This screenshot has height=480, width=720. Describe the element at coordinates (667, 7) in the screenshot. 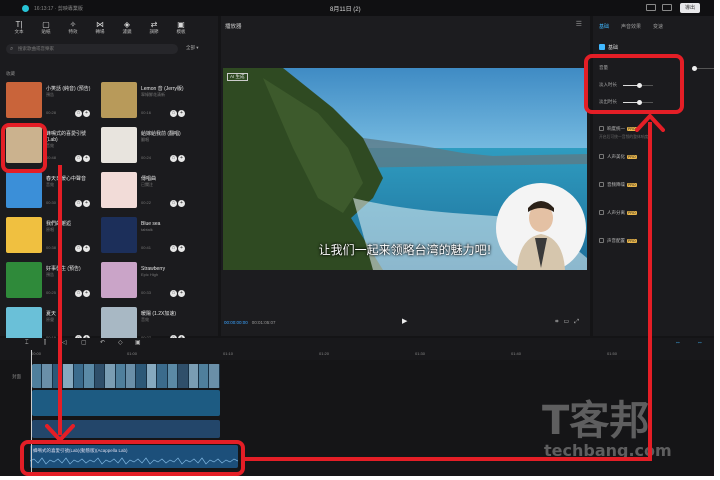

I see `shortcut-icon` at that location.